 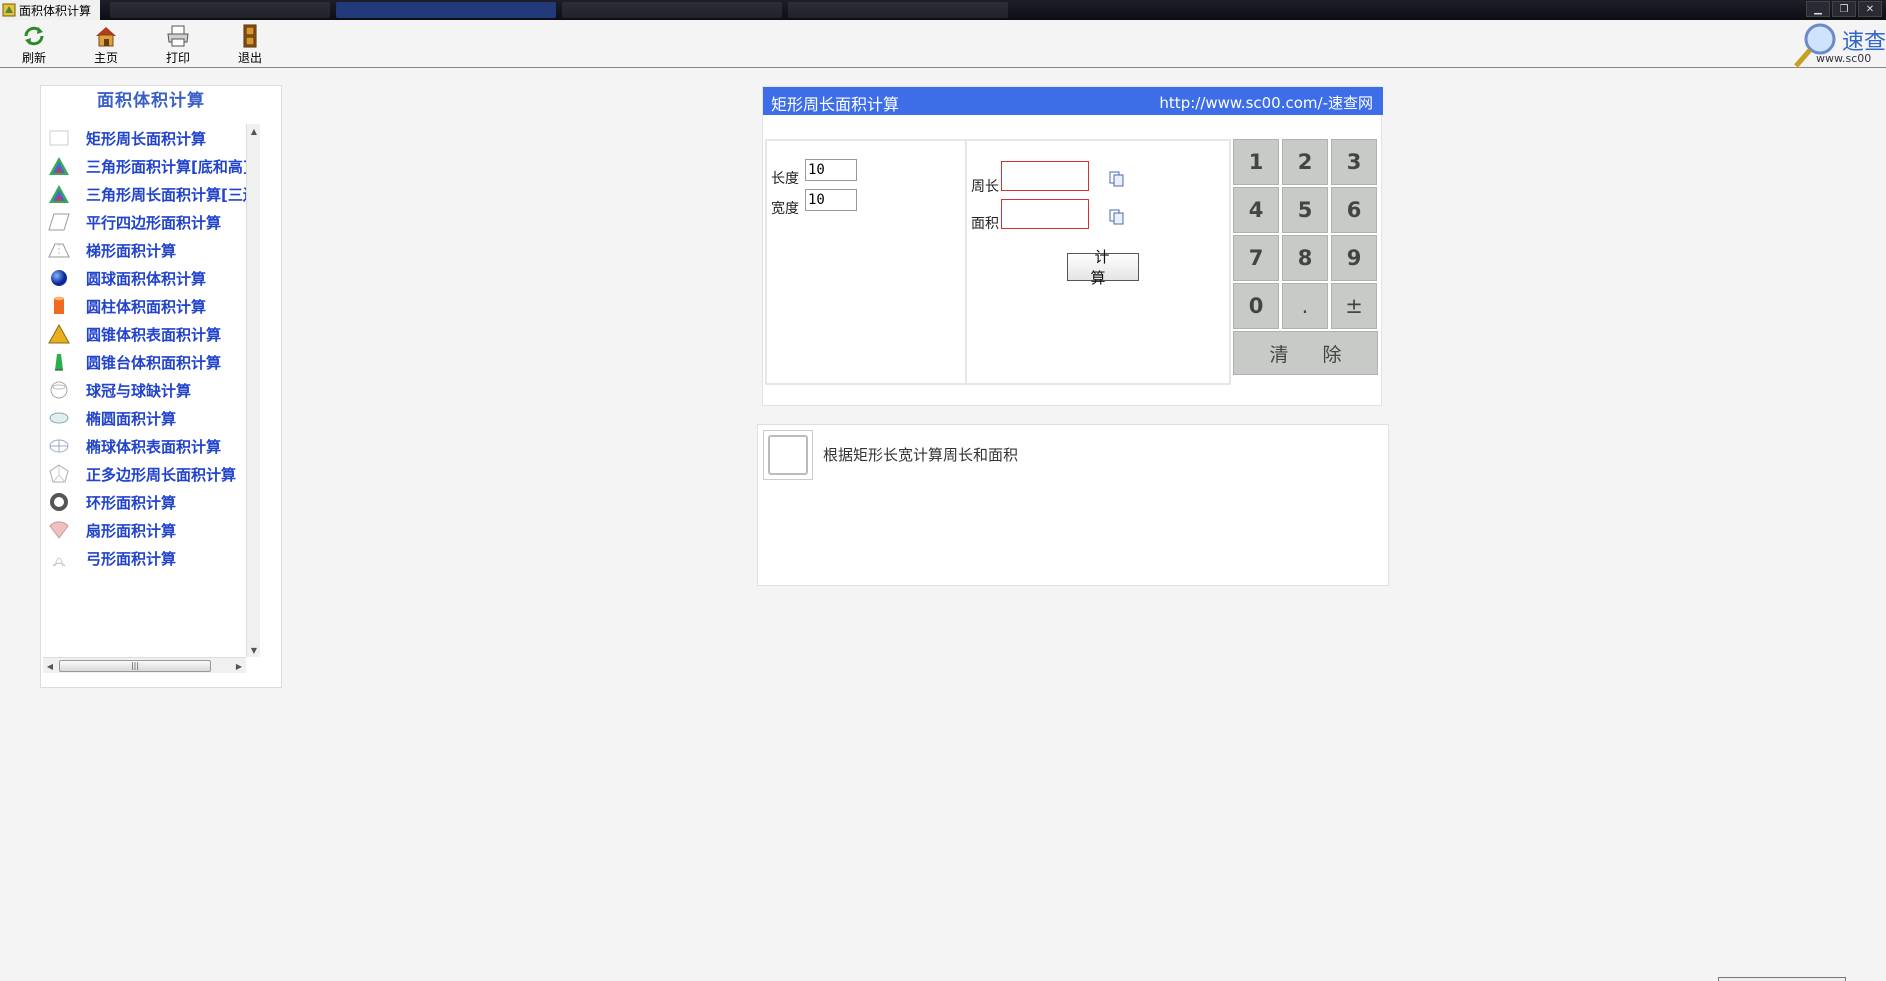 What do you see at coordinates (1256, 306) in the screenshot?
I see `key-0: 0` at bounding box center [1256, 306].